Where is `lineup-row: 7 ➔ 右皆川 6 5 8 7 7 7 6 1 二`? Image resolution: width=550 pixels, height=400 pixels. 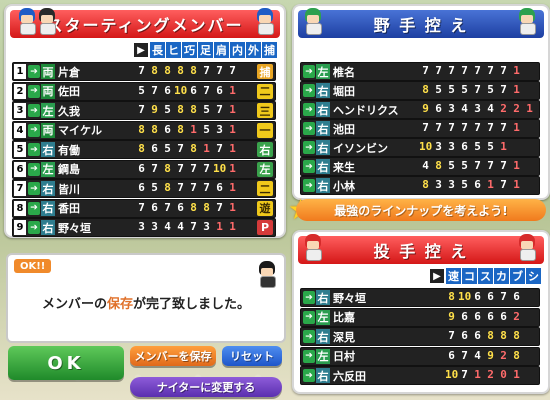
lineup-row: 7 ➔ 右皆川 6 5 8 7 7 7 6 1 二 is located at coordinates (144, 188).